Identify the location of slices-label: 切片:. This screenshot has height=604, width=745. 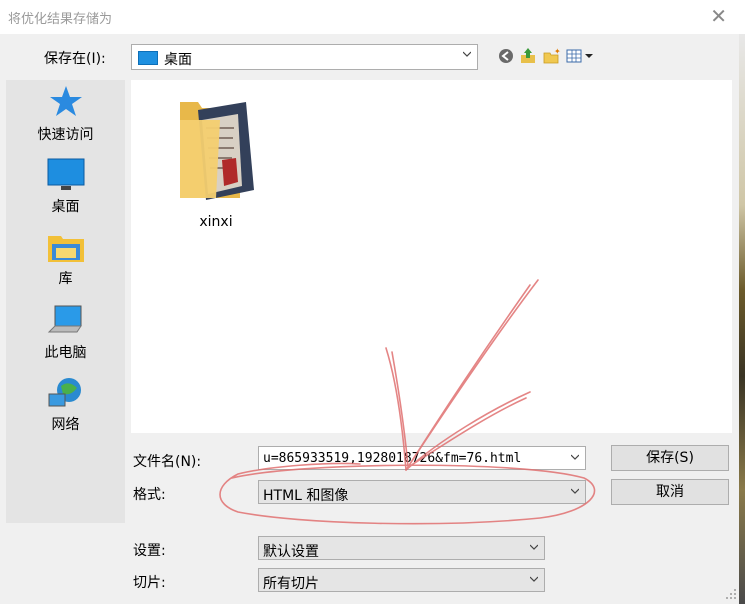
(149, 583).